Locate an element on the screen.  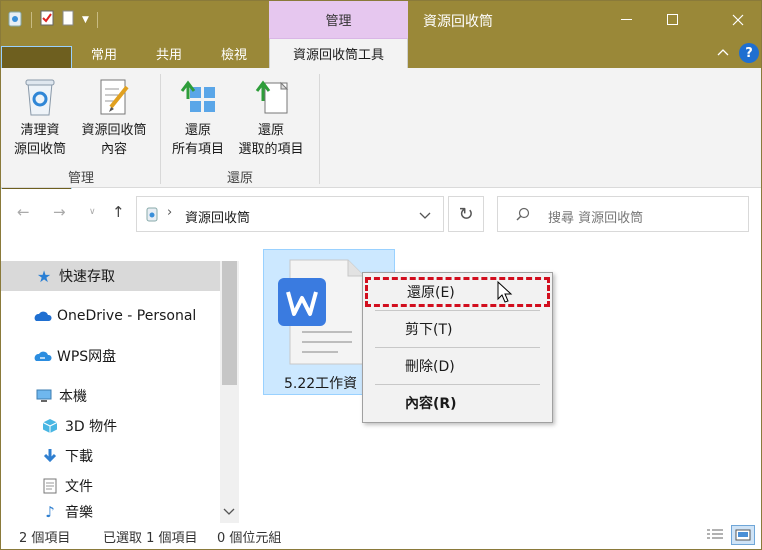
file-name: 5.22工作資 is located at coordinates (321, 384).